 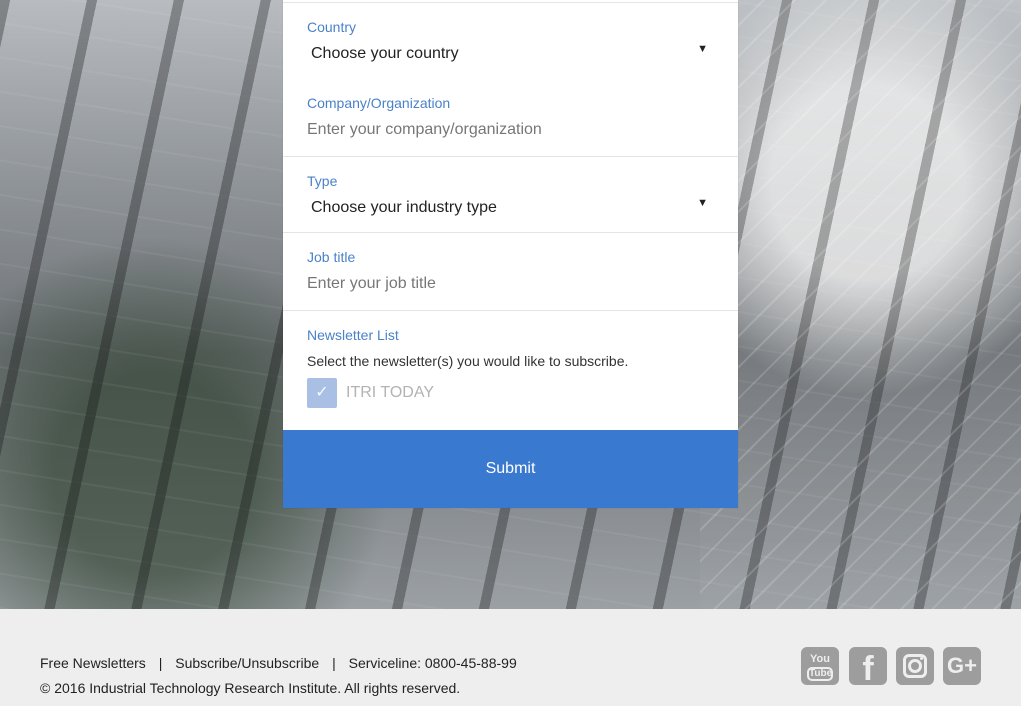 I want to click on country-label: Country, so click(x=332, y=27).